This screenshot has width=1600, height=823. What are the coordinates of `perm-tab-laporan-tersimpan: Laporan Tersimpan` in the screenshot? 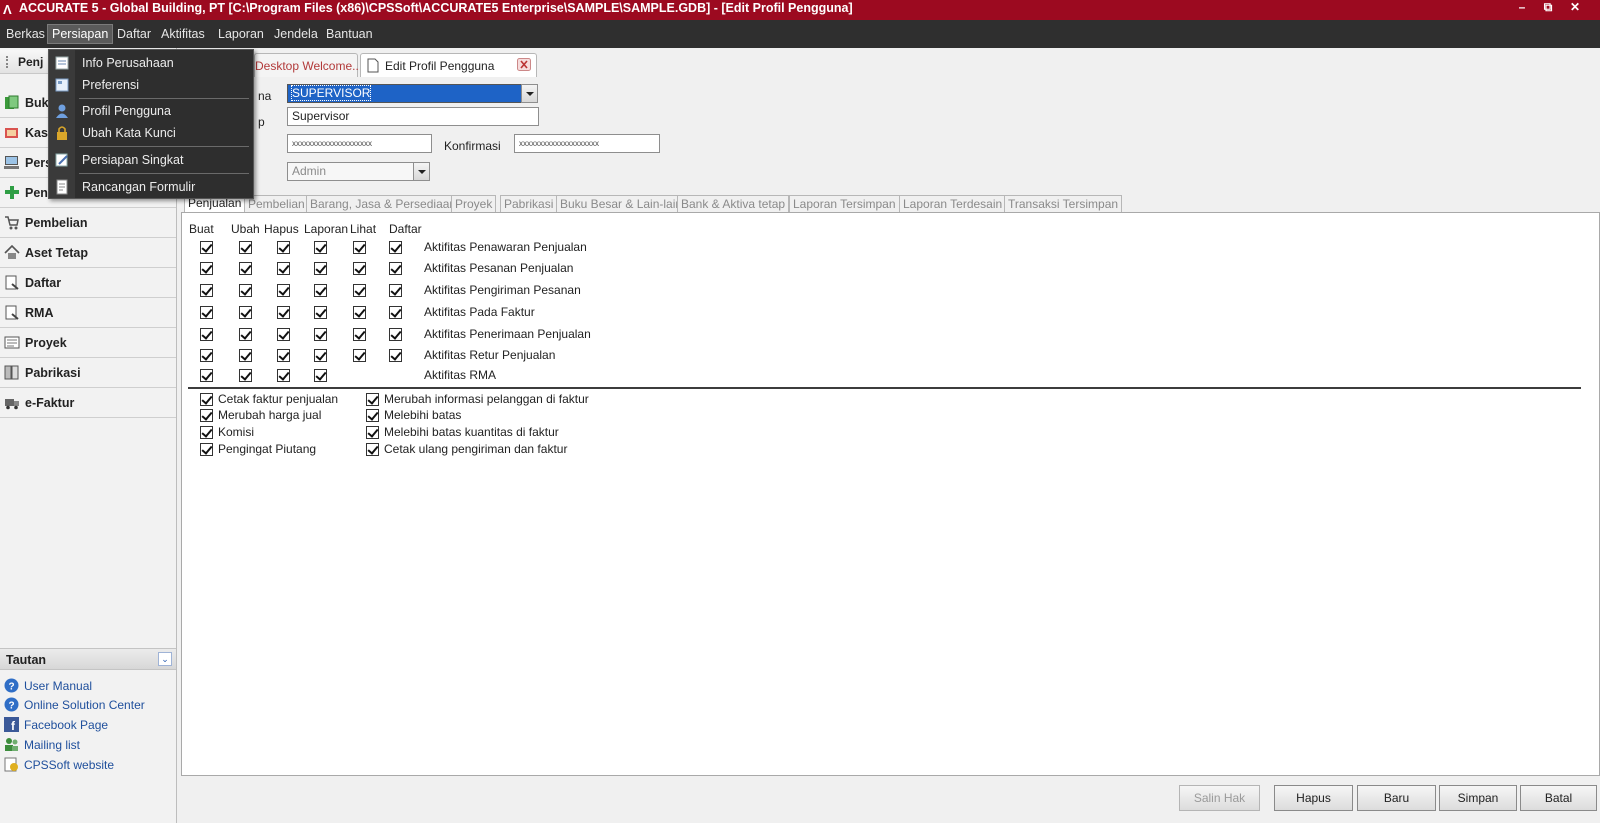 It's located at (844, 203).